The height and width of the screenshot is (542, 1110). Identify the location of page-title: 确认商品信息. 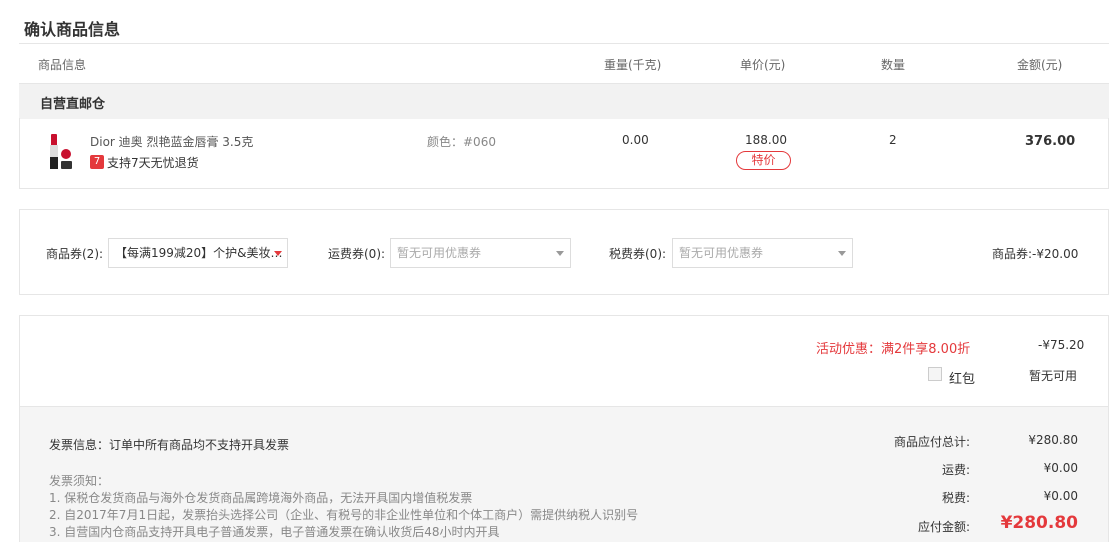
(72, 29).